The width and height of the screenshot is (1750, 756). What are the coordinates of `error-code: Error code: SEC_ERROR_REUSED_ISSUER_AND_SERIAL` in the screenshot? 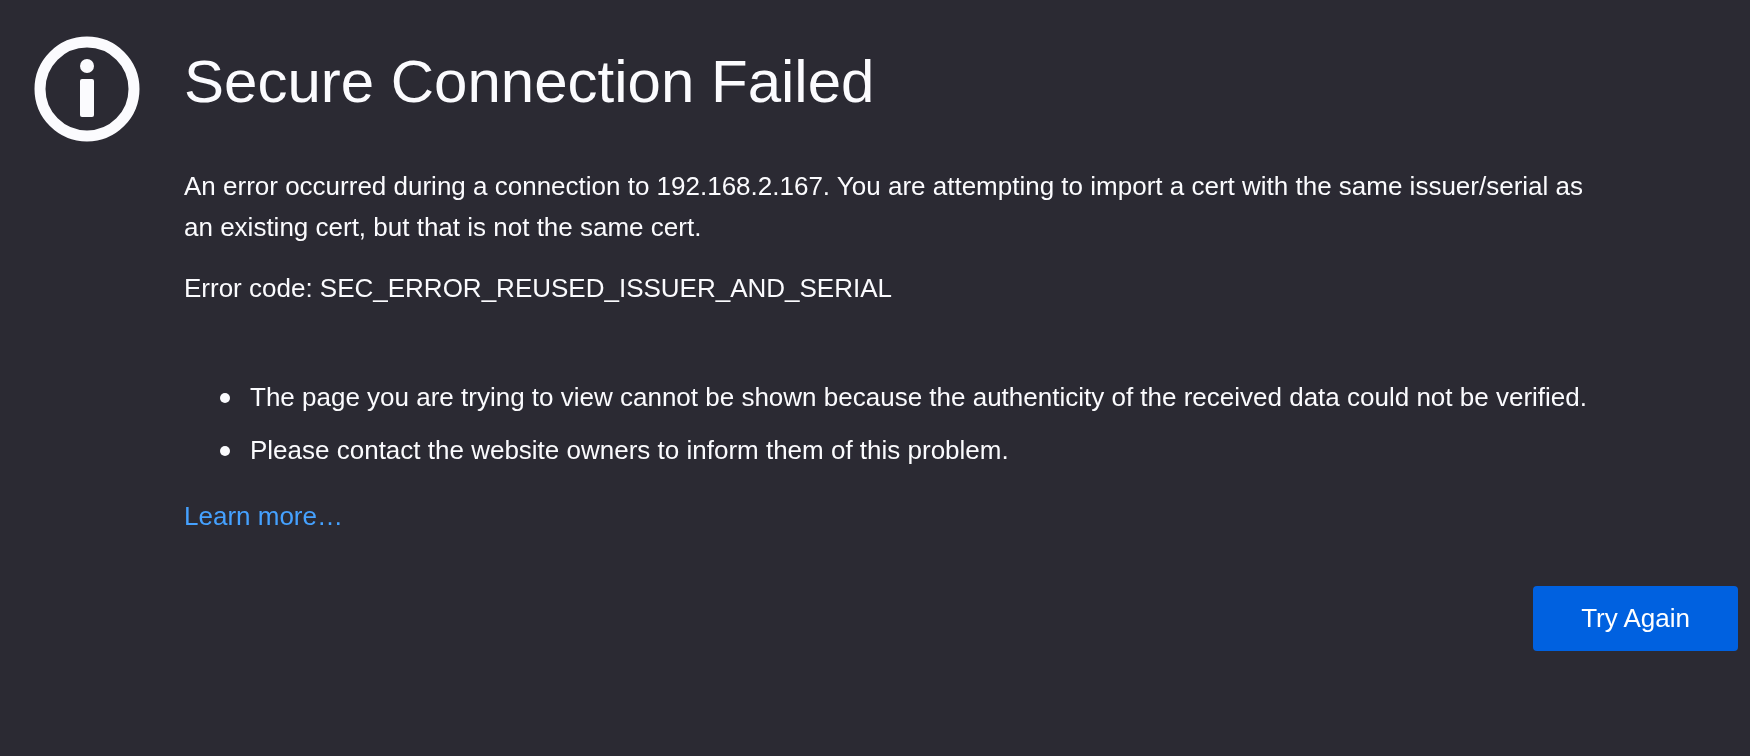 It's located at (539, 288).